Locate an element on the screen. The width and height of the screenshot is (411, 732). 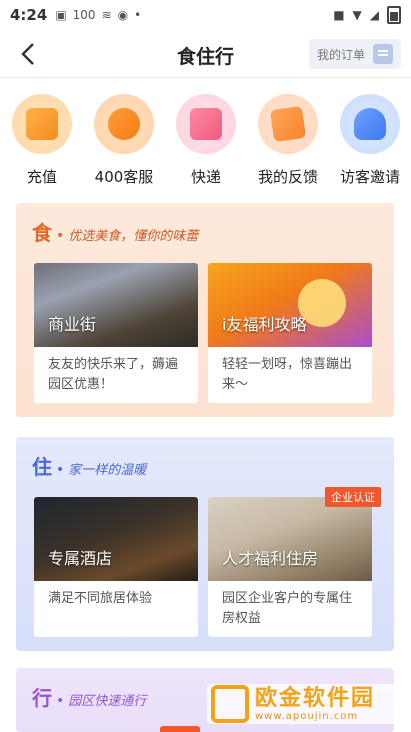
quick-action-visitor-invite: 访客邀请 is located at coordinates (370, 140).